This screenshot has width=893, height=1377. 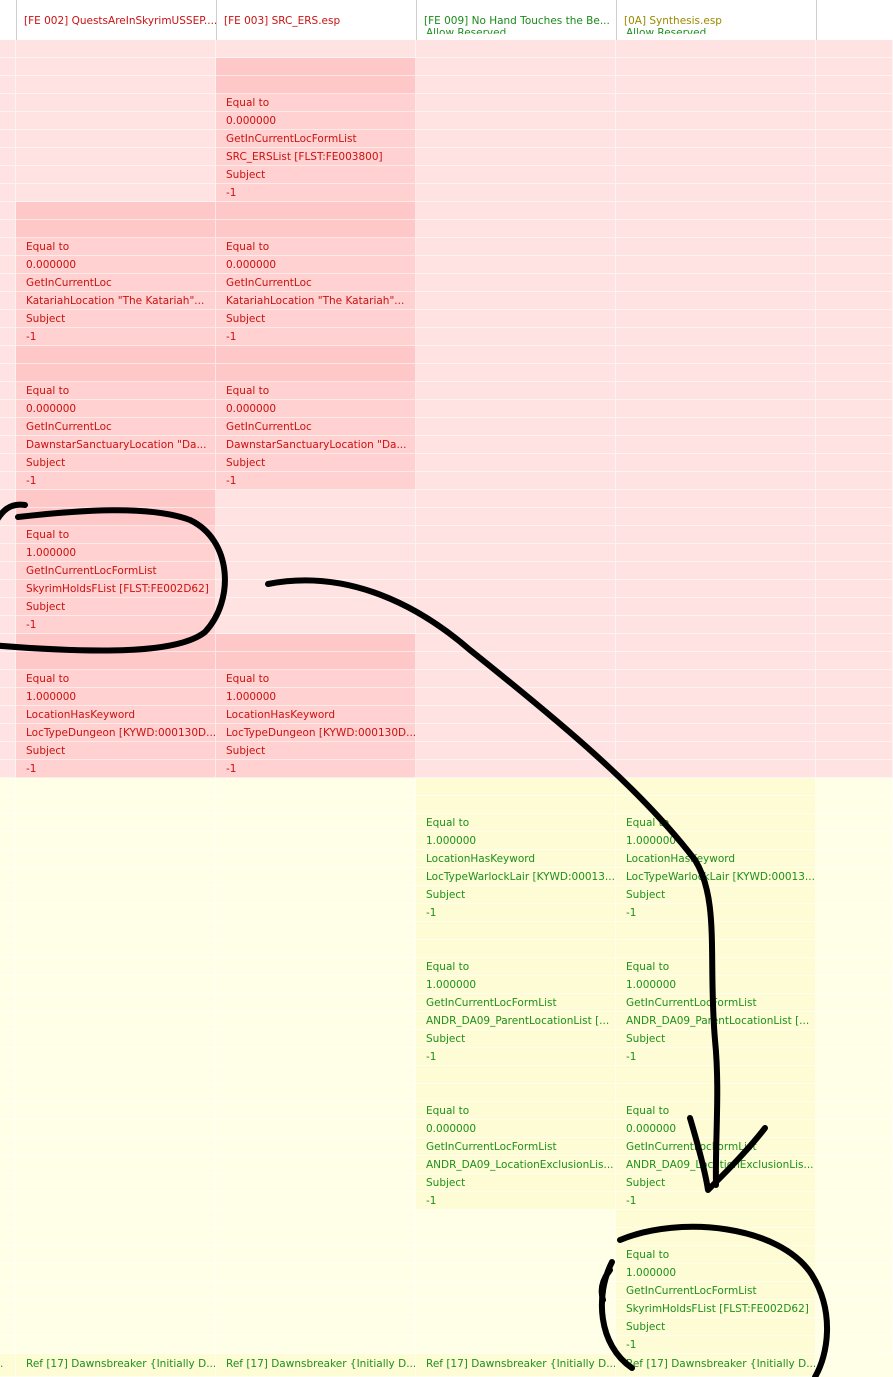 What do you see at coordinates (446, 1201) in the screenshot?
I see `condition-row: -1 -1` at bounding box center [446, 1201].